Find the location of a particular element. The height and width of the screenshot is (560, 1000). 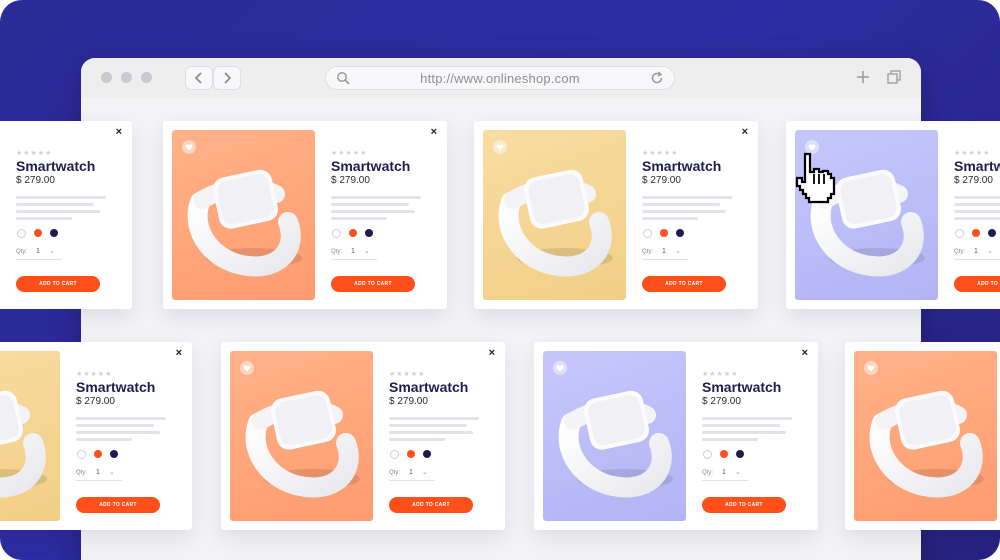

forward-button is located at coordinates (227, 78).